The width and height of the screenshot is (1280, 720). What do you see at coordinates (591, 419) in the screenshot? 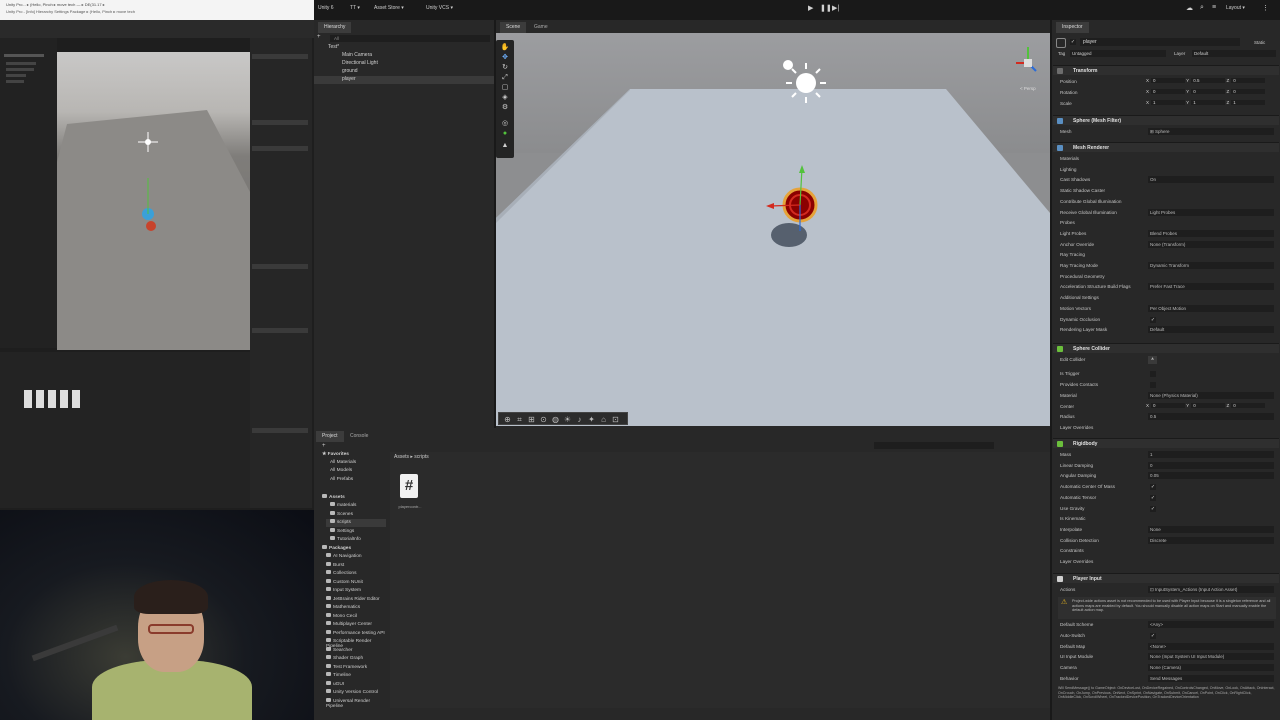
I see `effects-icon: ✦` at bounding box center [591, 419].